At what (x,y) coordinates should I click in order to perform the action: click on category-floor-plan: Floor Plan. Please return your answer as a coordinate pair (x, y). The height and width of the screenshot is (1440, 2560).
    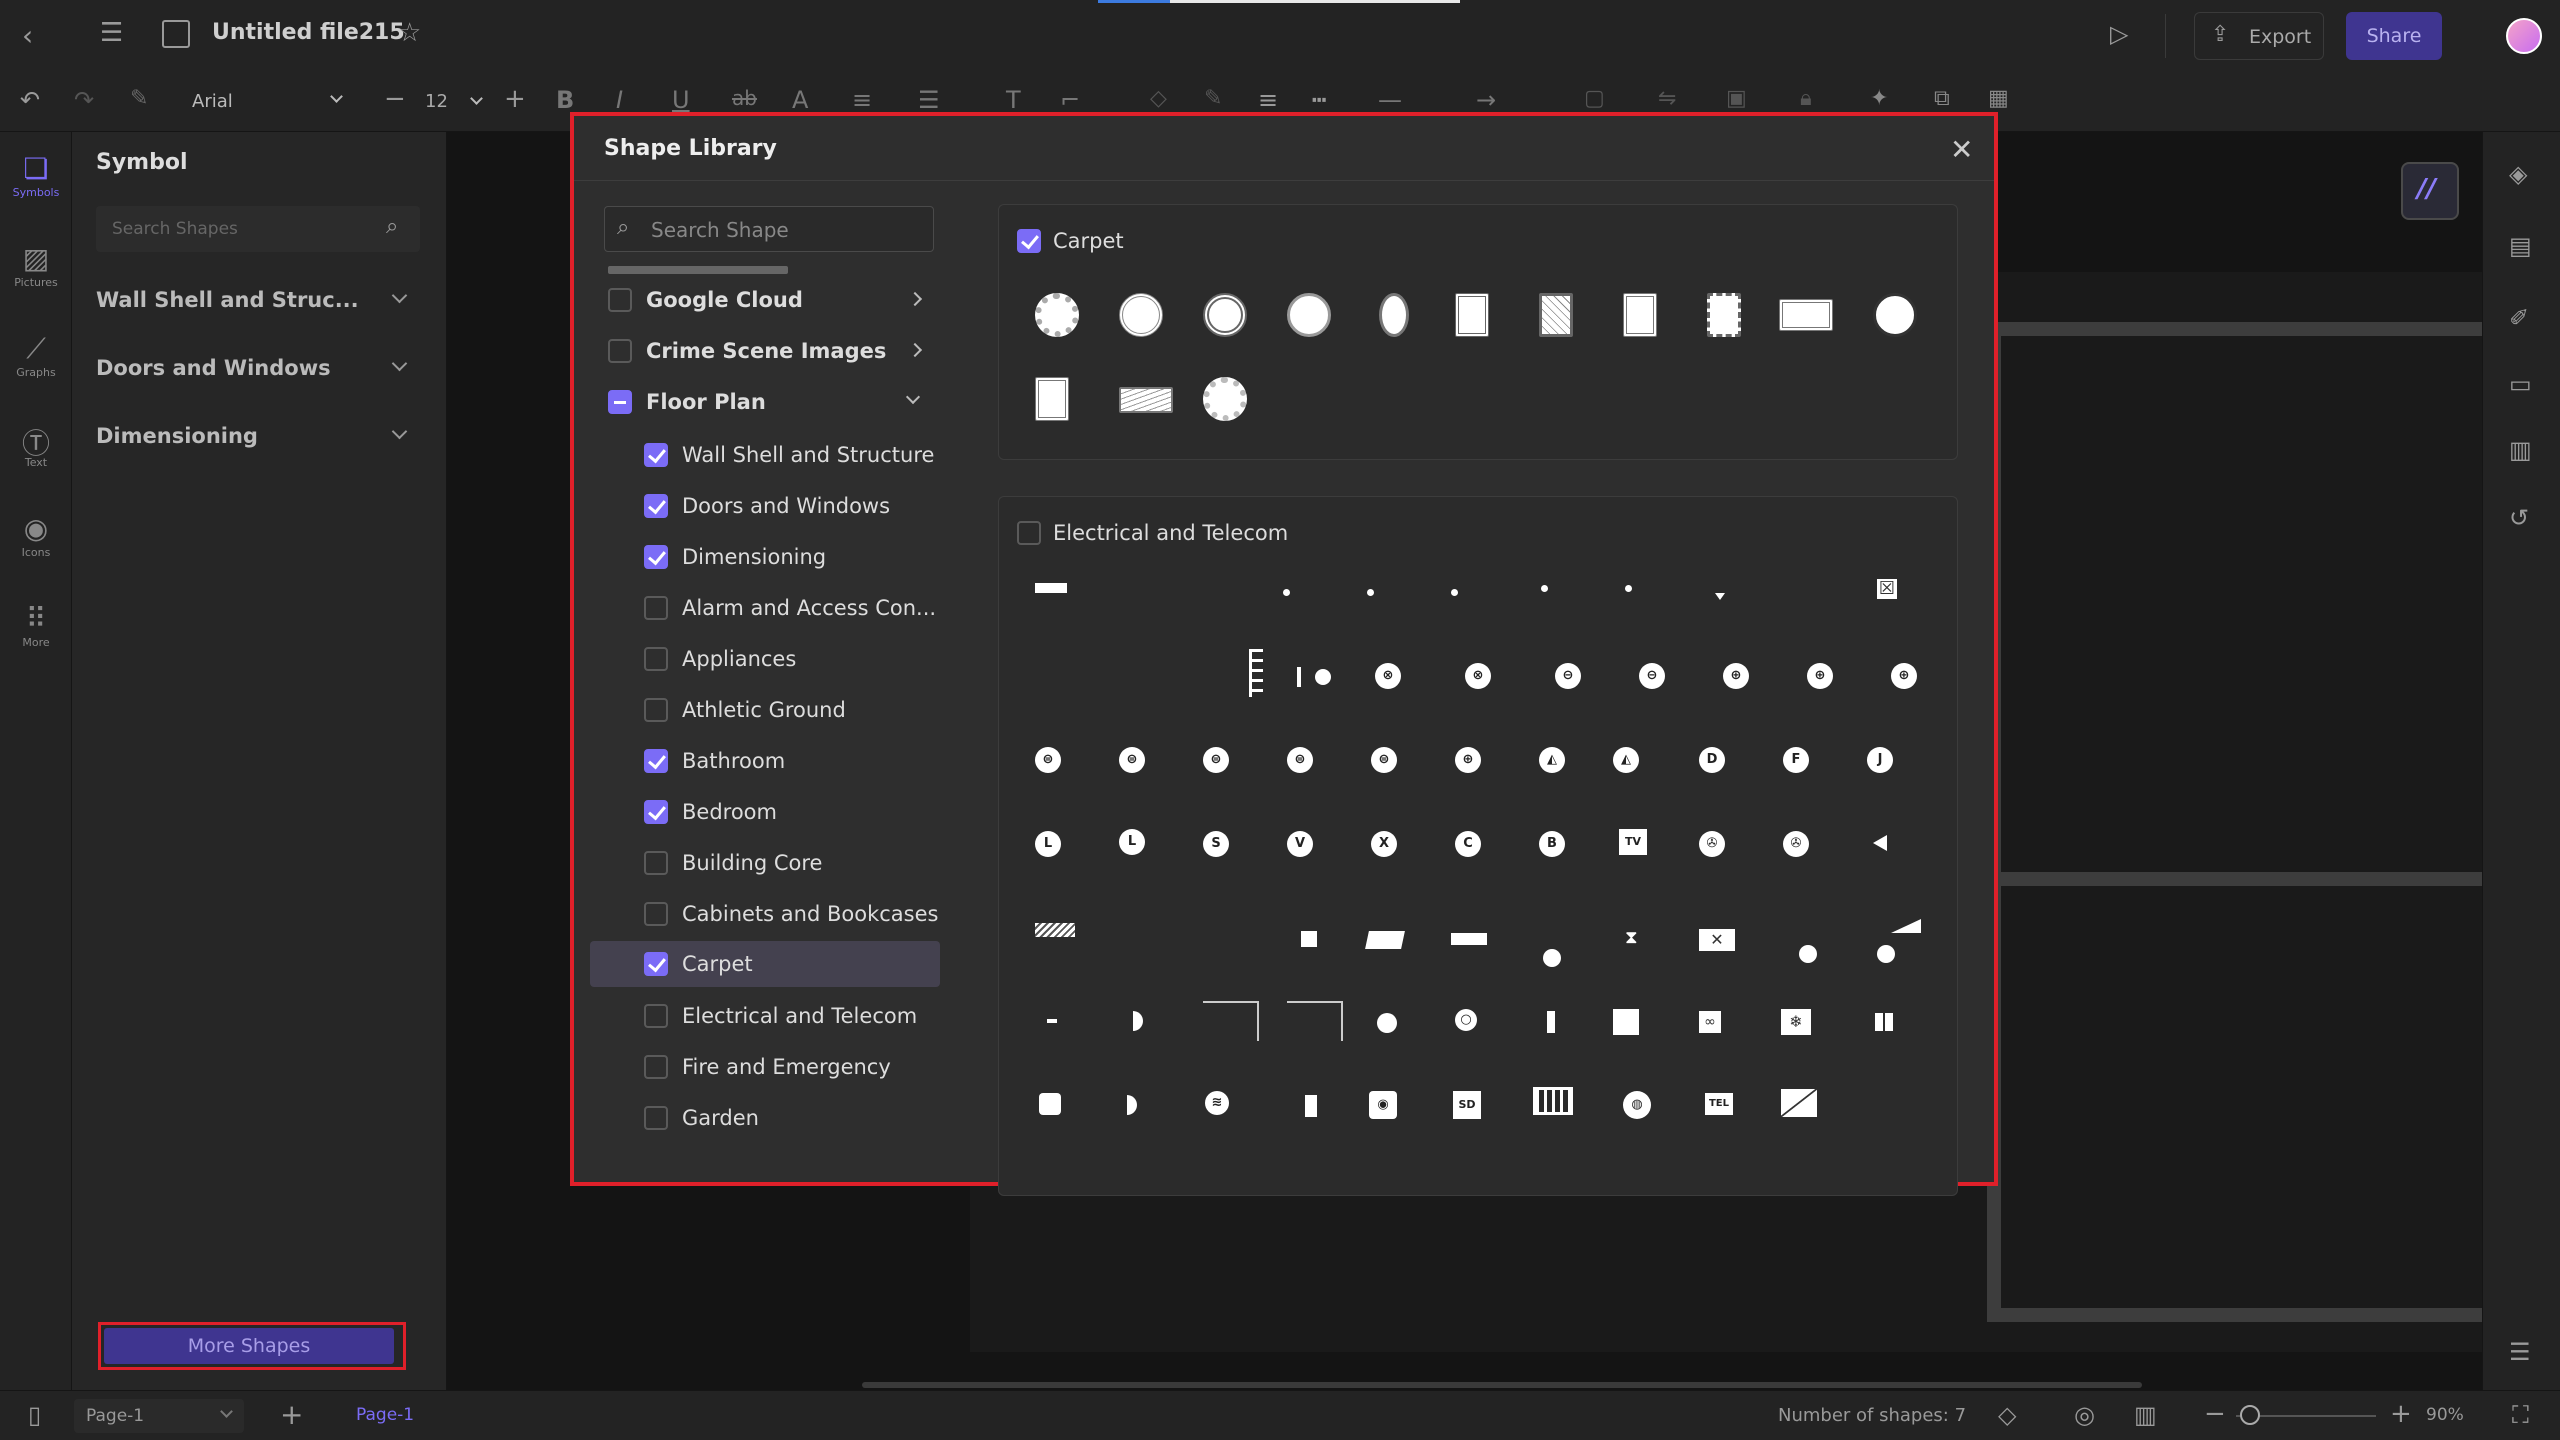
    Looking at the image, I should click on (765, 402).